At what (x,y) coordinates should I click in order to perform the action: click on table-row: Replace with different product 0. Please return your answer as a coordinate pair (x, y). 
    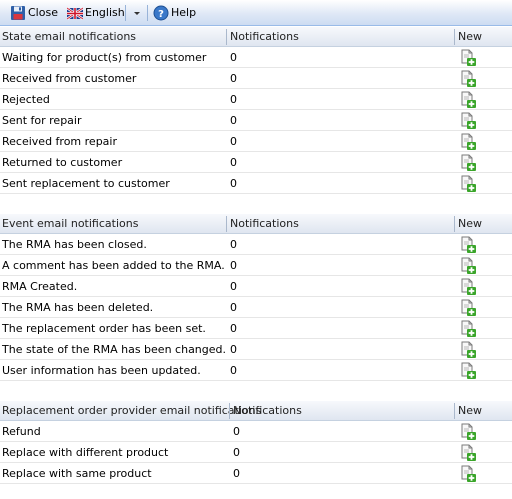
    Looking at the image, I should click on (256, 452).